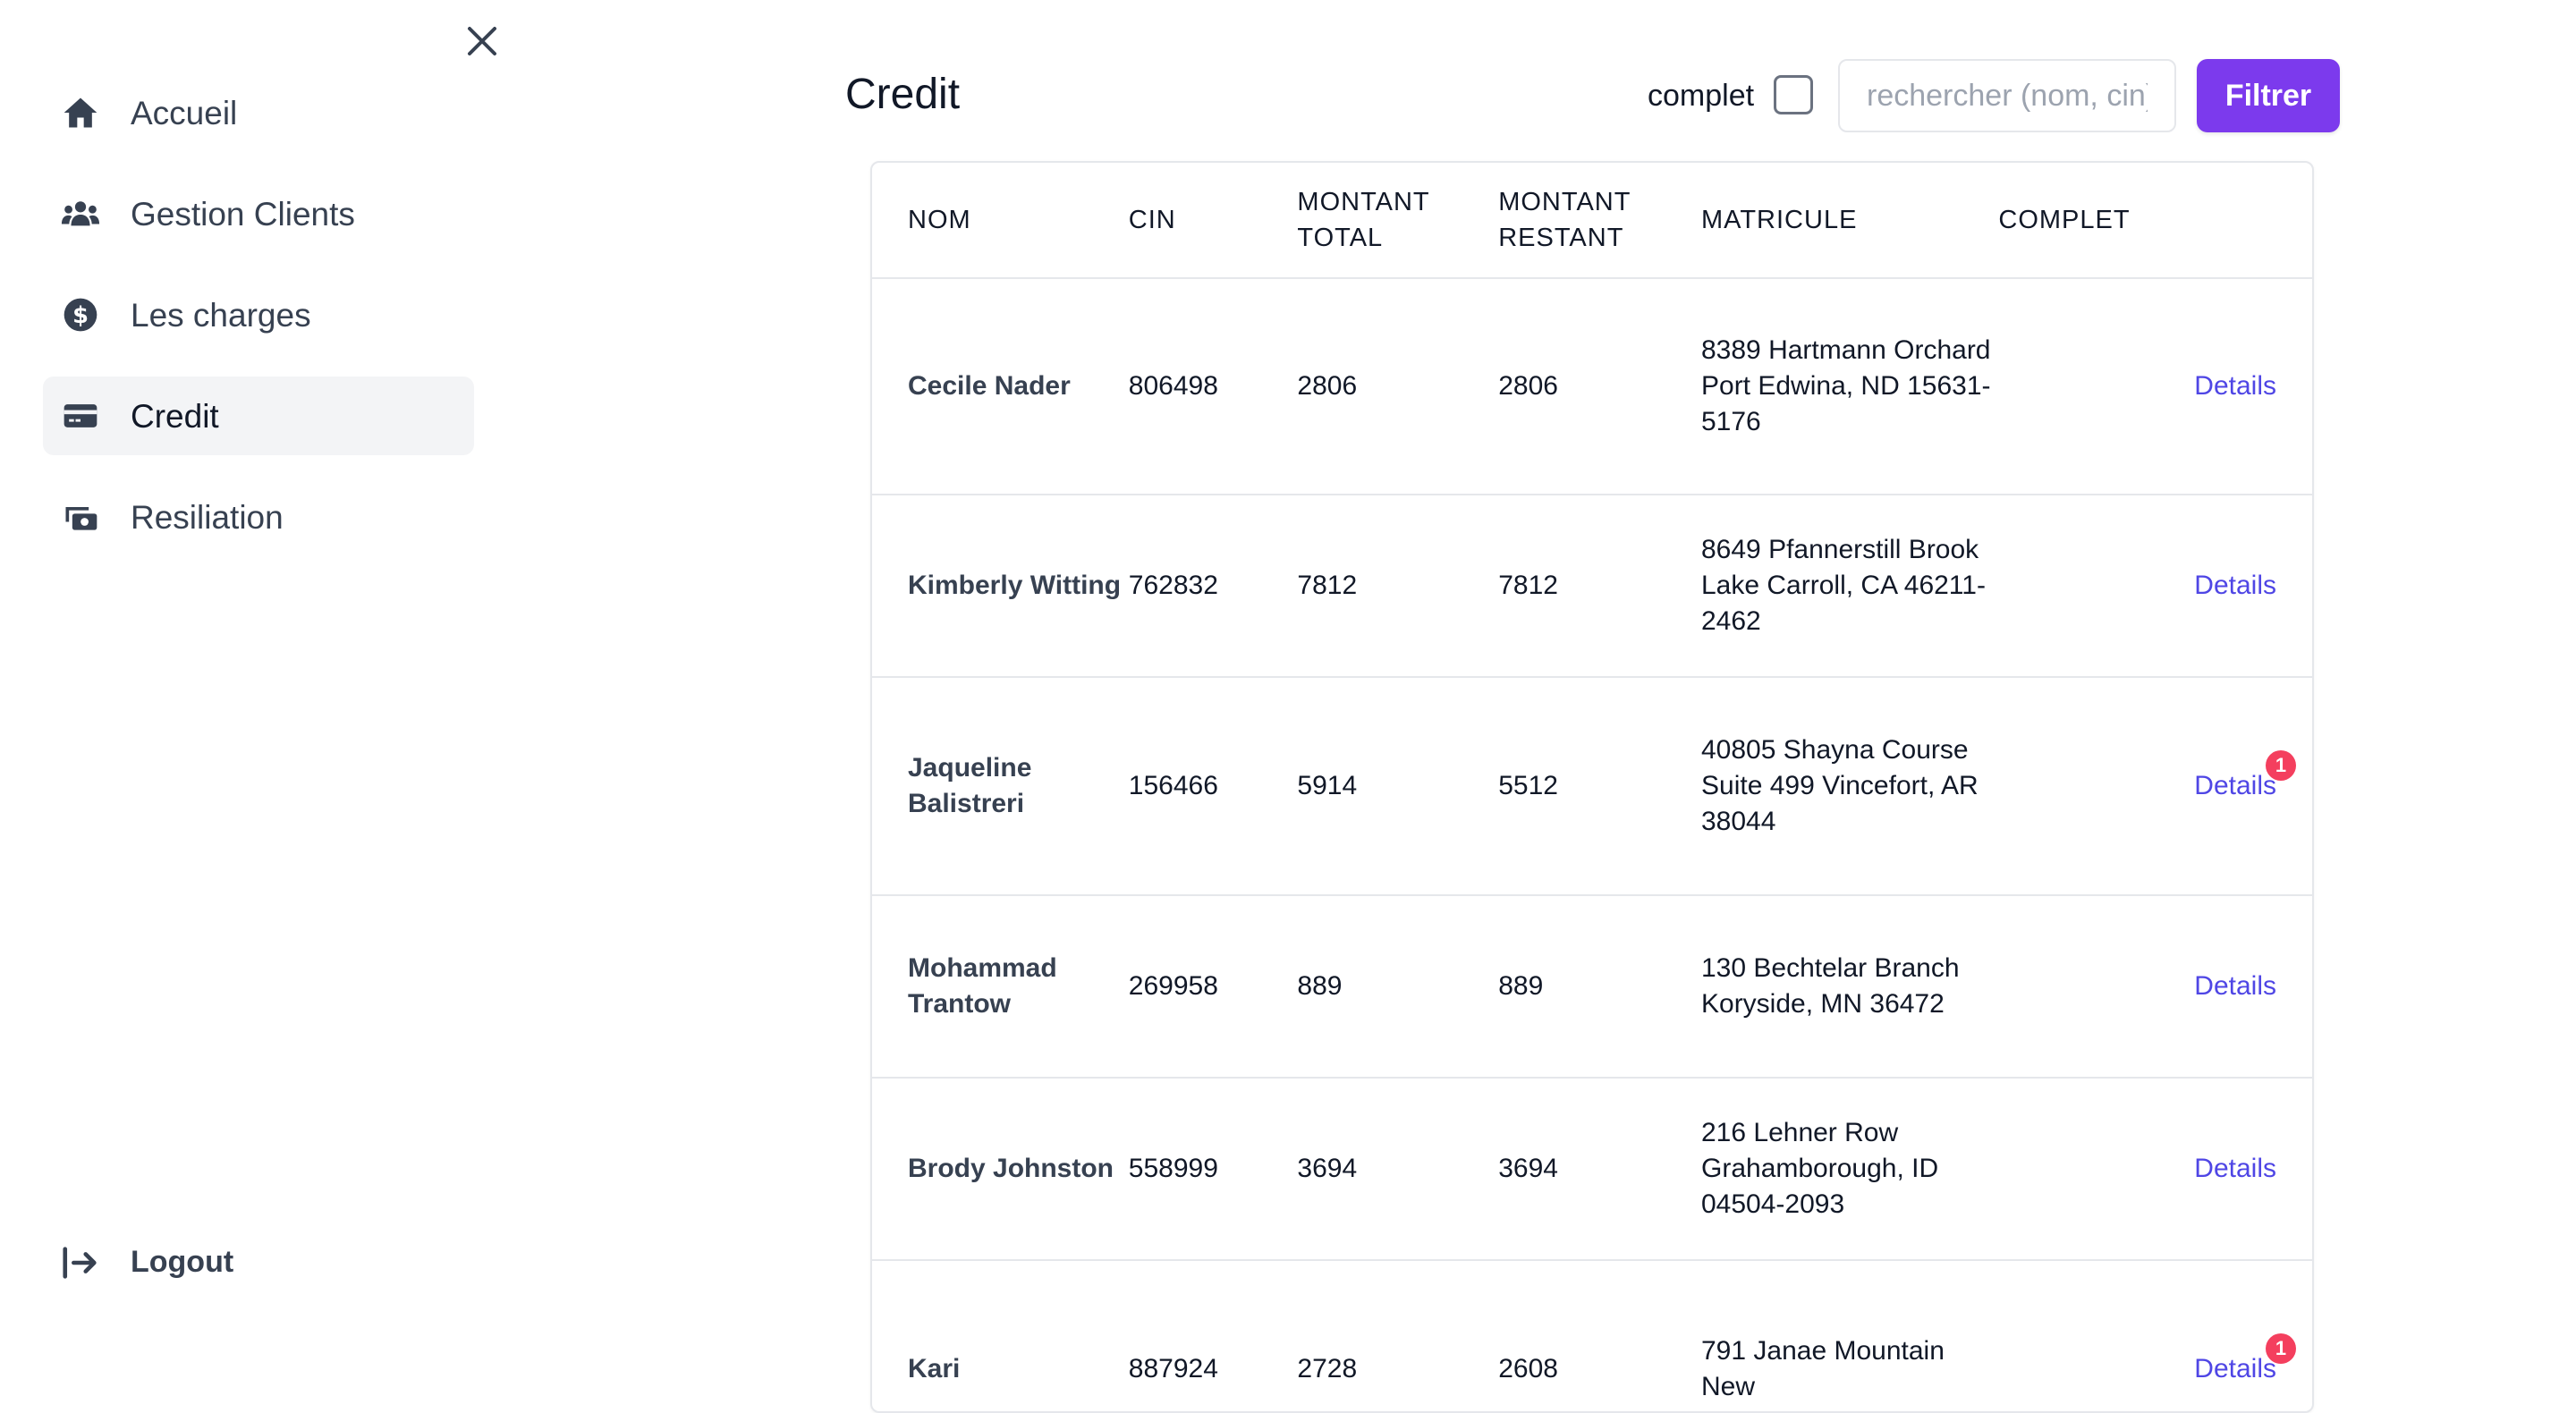  Describe the element at coordinates (80, 213) in the screenshot. I see `users-icon` at that location.